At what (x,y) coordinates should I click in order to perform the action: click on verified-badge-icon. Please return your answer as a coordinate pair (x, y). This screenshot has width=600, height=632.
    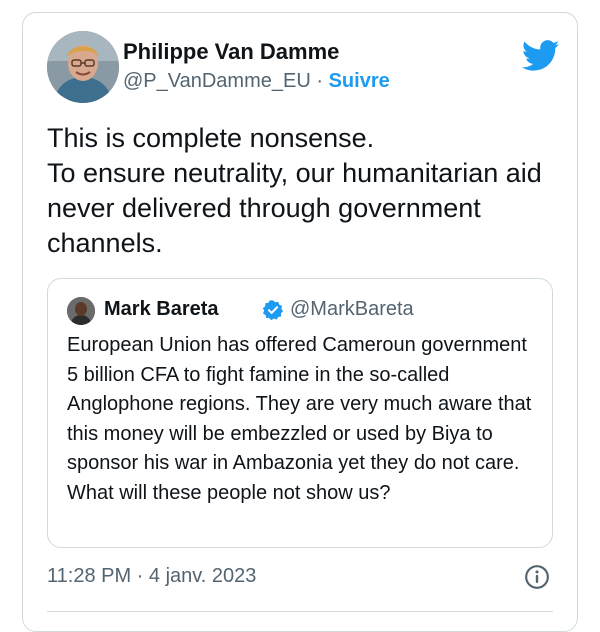
    Looking at the image, I should click on (273, 310).